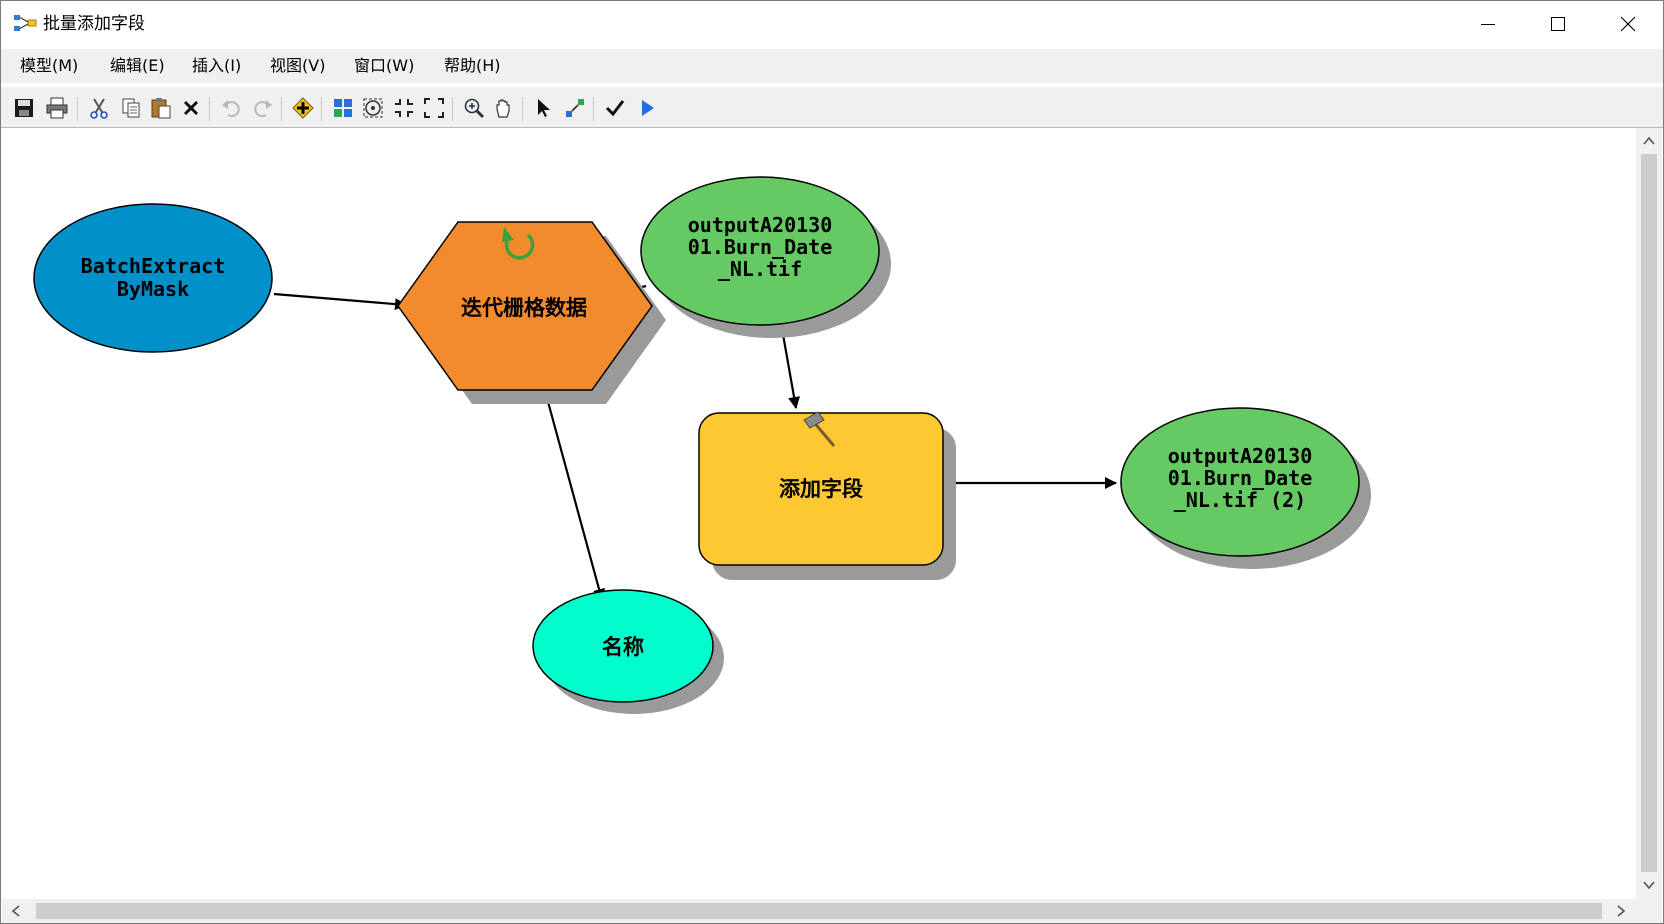 The width and height of the screenshot is (1664, 924). I want to click on delete-icon, so click(191, 108).